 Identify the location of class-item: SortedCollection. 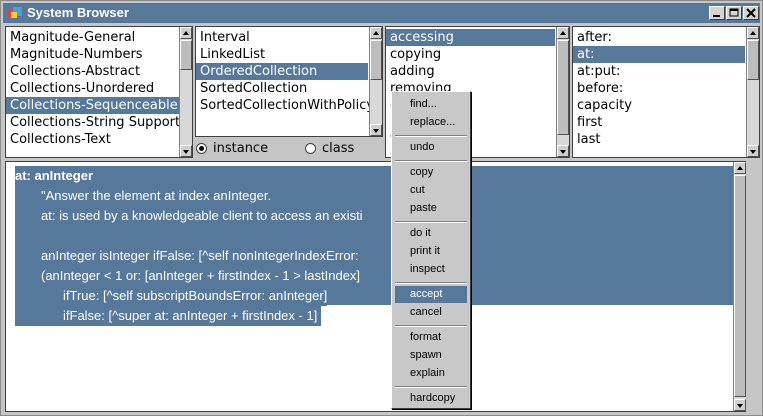
(289, 88).